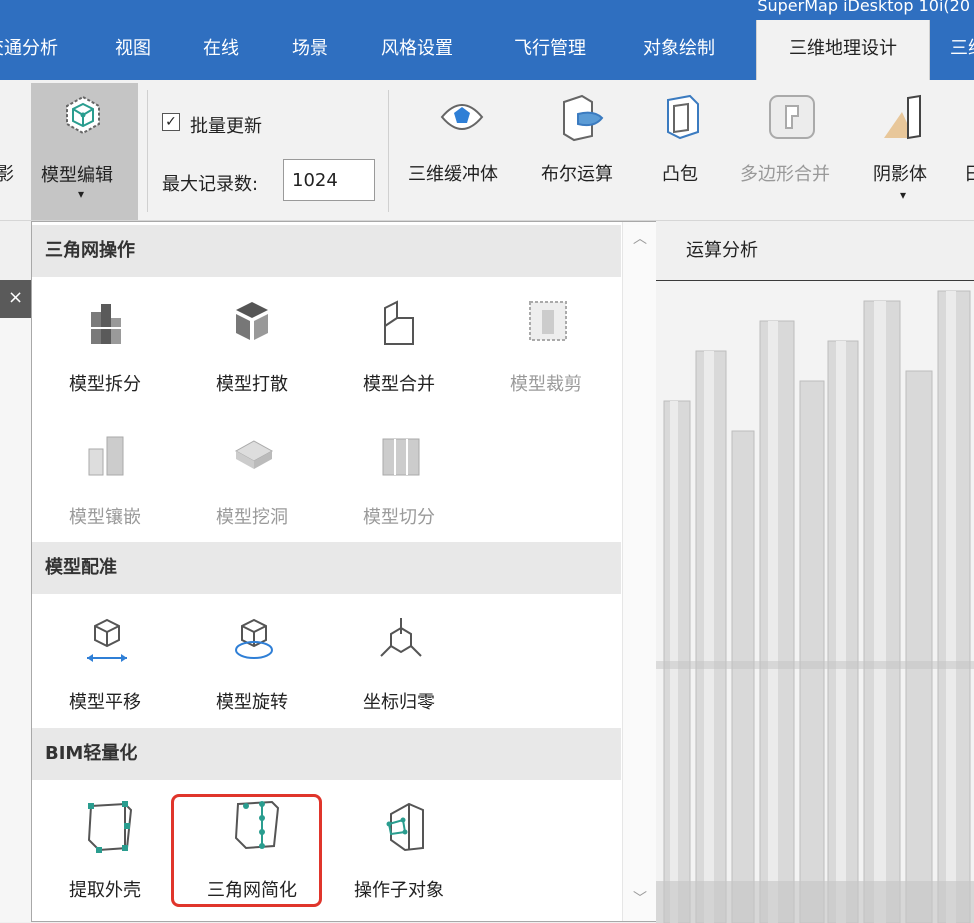 This screenshot has height=923, width=974. What do you see at coordinates (171, 122) in the screenshot?
I see `batch-update-checkbox: ✓` at bounding box center [171, 122].